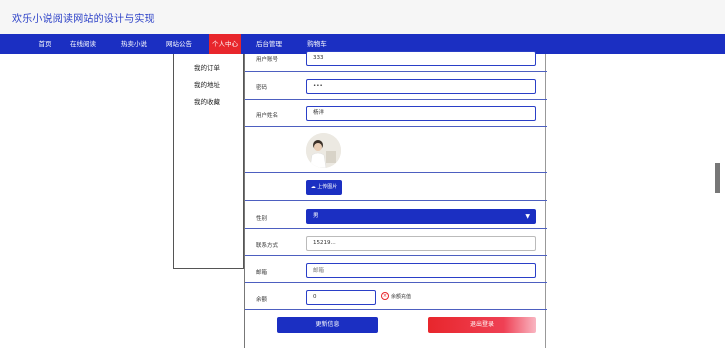 The image size is (725, 348). What do you see at coordinates (527, 216) in the screenshot?
I see `chevron-down-icon: ▼` at bounding box center [527, 216].